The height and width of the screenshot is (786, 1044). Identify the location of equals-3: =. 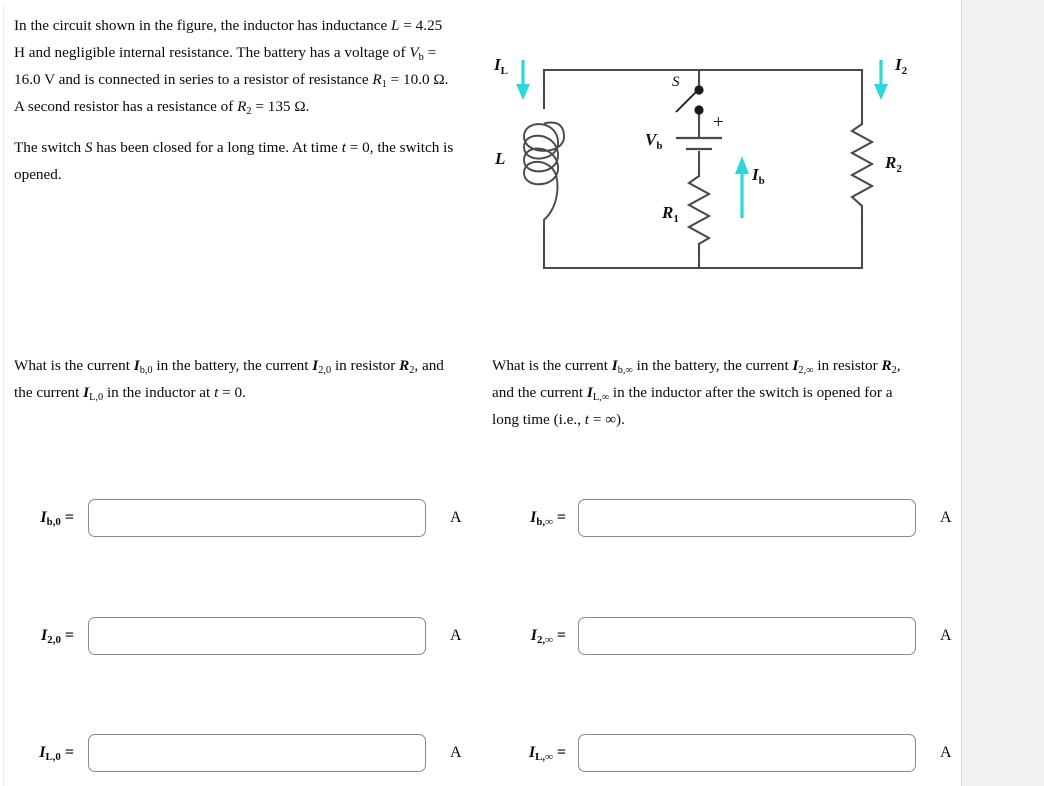
(394, 79).